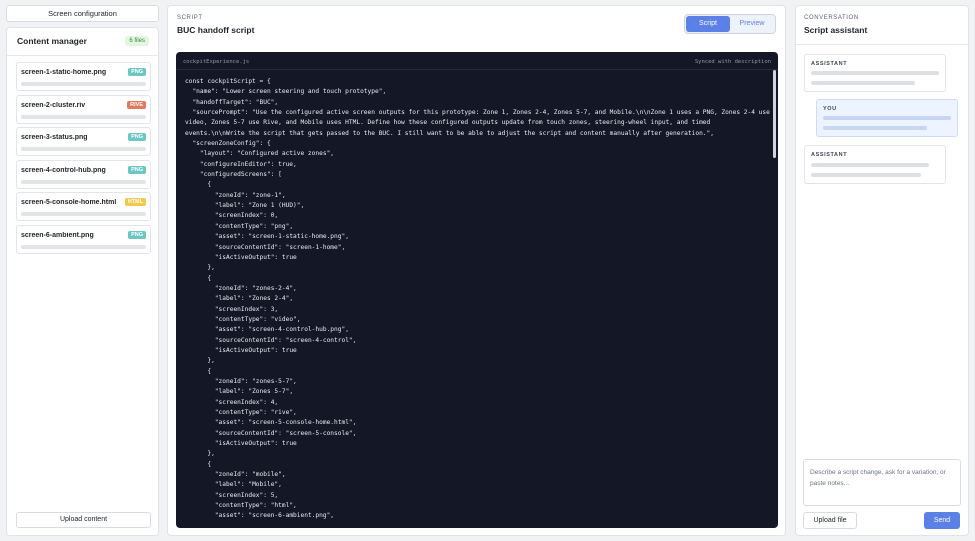 The width and height of the screenshot is (975, 541). Describe the element at coordinates (942, 520) in the screenshot. I see `send-button: Send` at that location.